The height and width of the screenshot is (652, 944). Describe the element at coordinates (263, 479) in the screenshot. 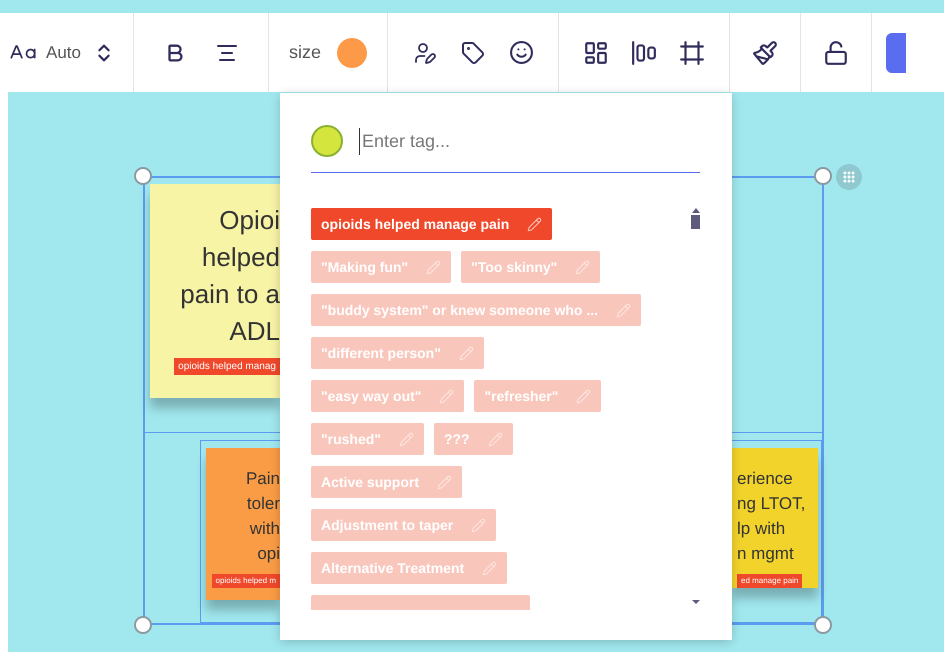

I see `note-text: Pain` at that location.